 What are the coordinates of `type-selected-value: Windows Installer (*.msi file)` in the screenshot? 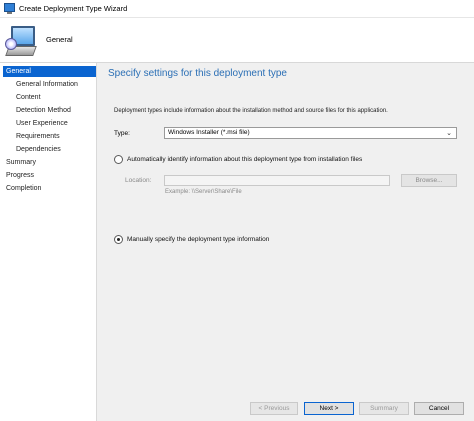 It's located at (209, 132).